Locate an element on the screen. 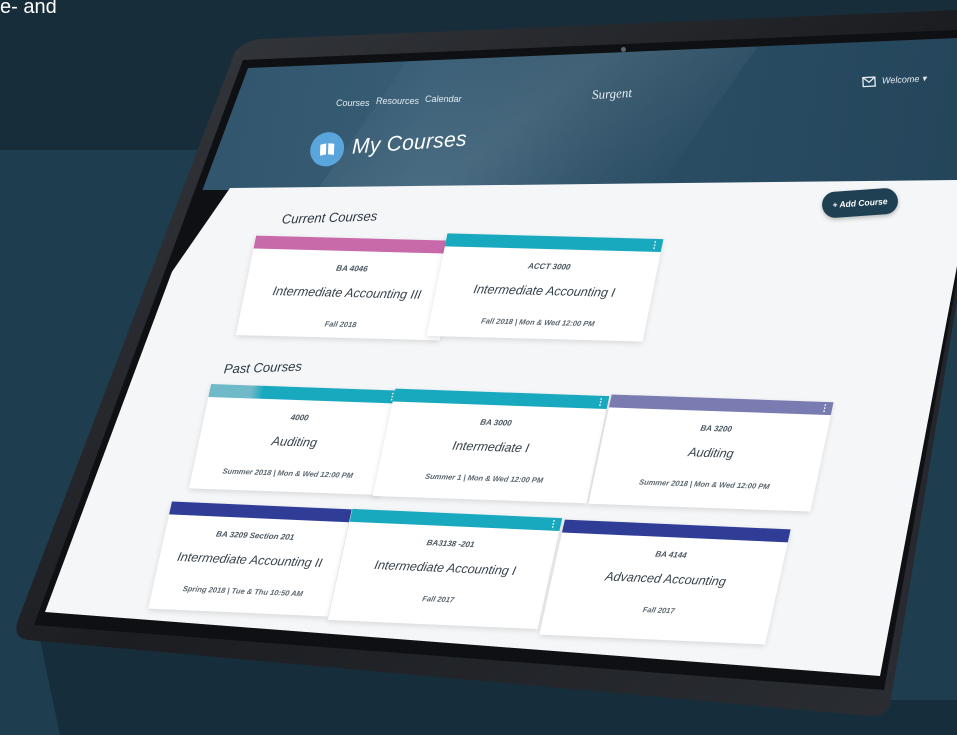 The image size is (957, 735). course-code: 4000 is located at coordinates (299, 417).